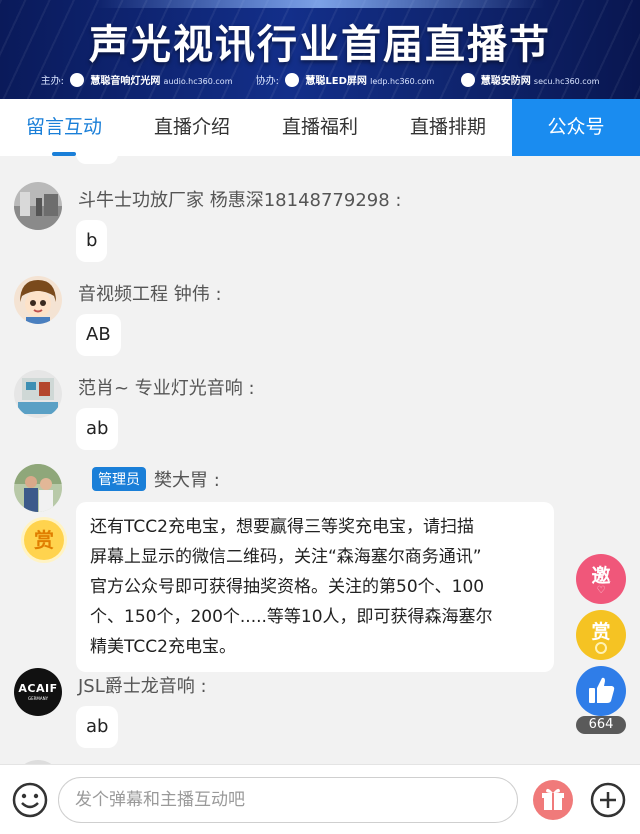 This screenshot has width=640, height=834. I want to click on message-username: 管理员 樊大胃 :, so click(156, 479).